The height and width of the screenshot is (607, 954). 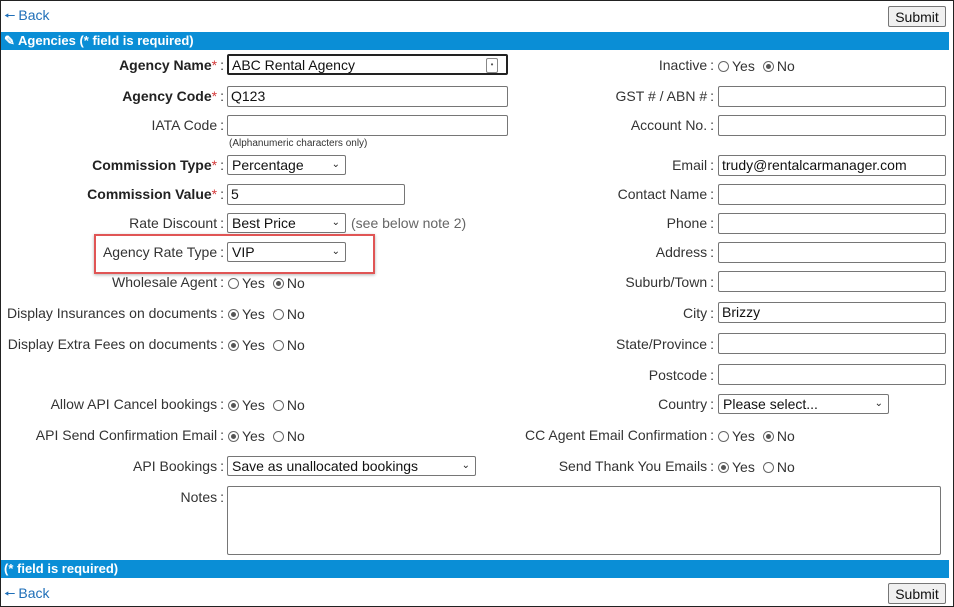 What do you see at coordinates (832, 223) in the screenshot?
I see `phone-input` at bounding box center [832, 223].